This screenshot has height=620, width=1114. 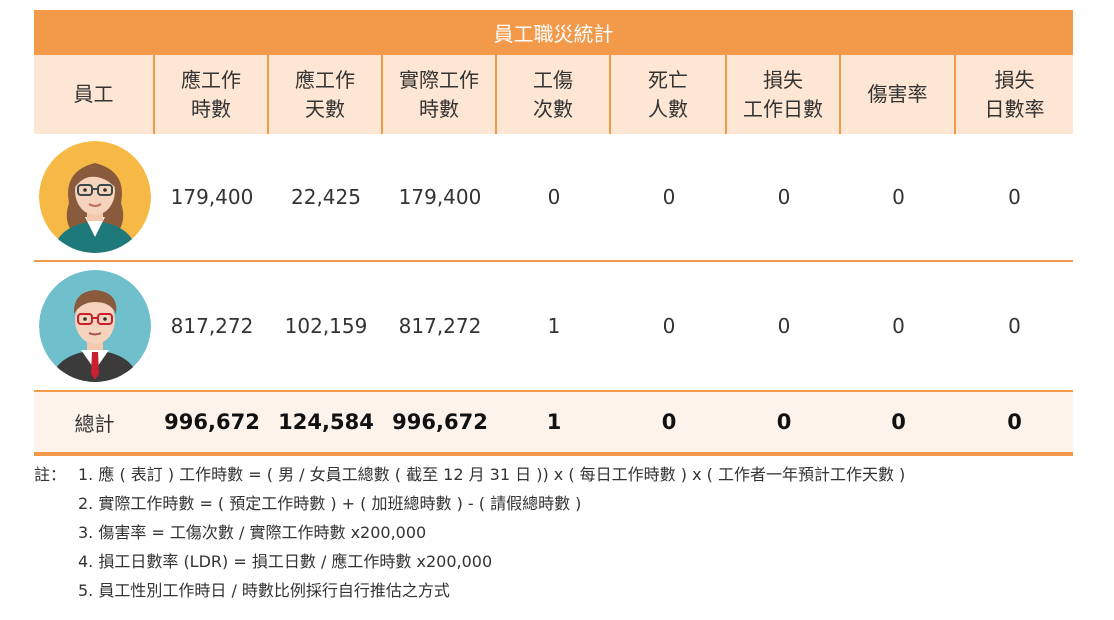 I want to click on header-actual-hours: 實際工作 時數, so click(x=440, y=94).